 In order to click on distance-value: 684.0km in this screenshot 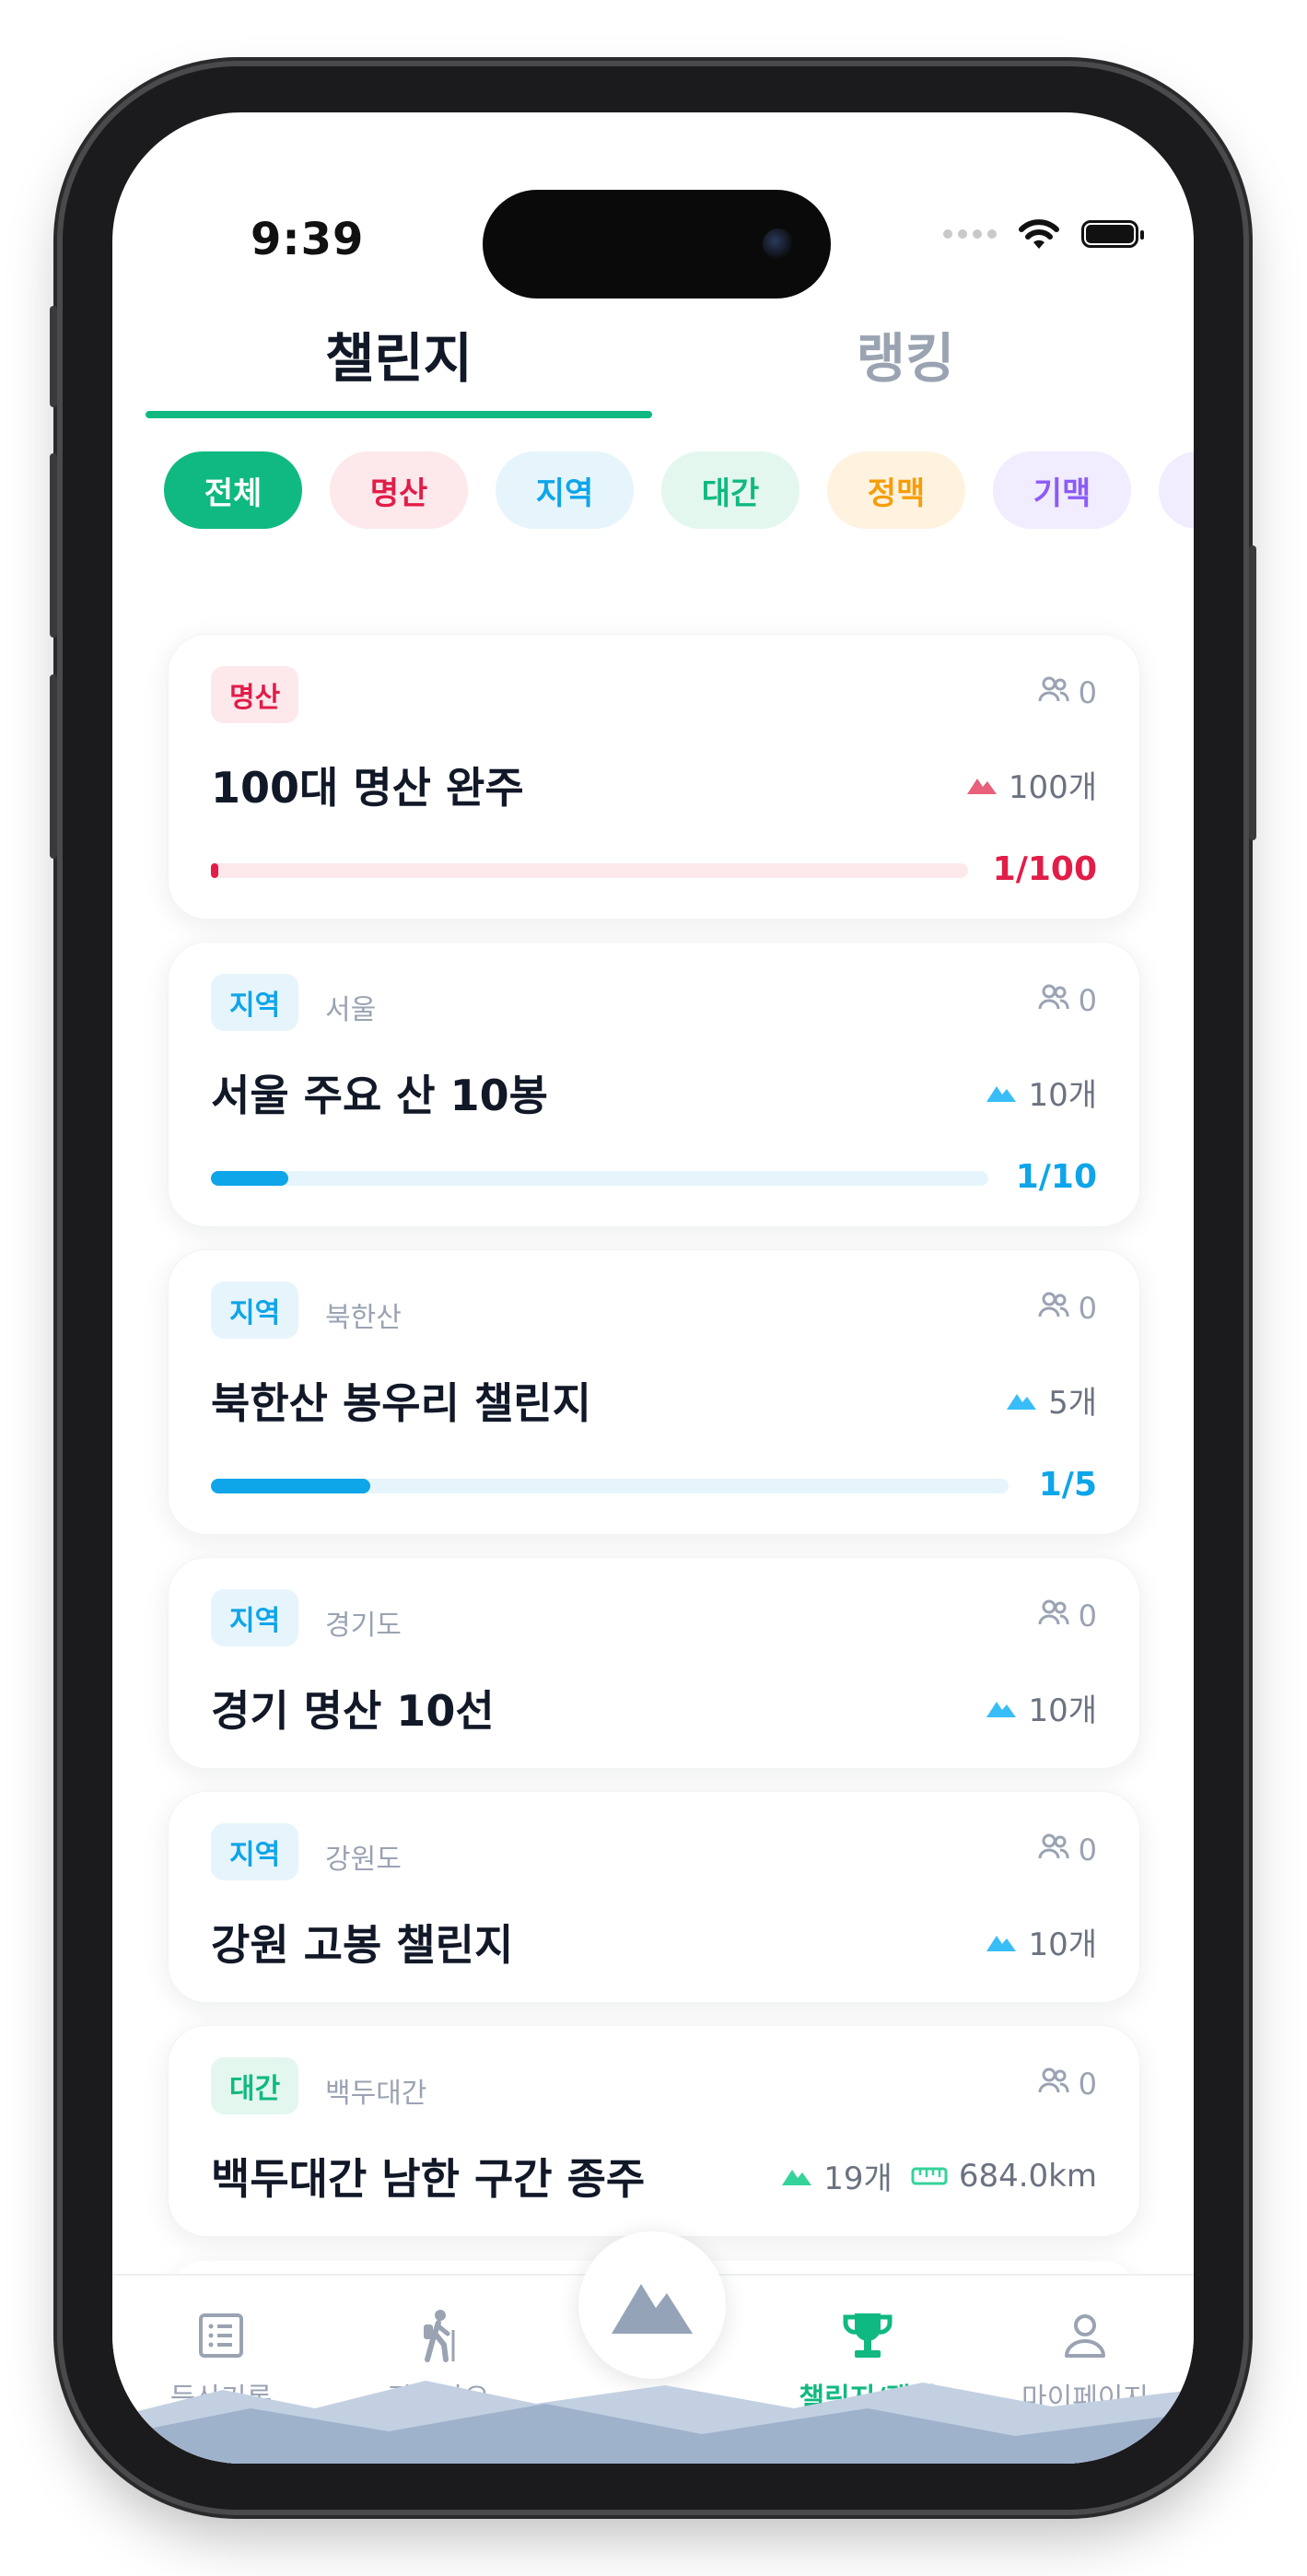, I will do `click(1028, 2176)`.